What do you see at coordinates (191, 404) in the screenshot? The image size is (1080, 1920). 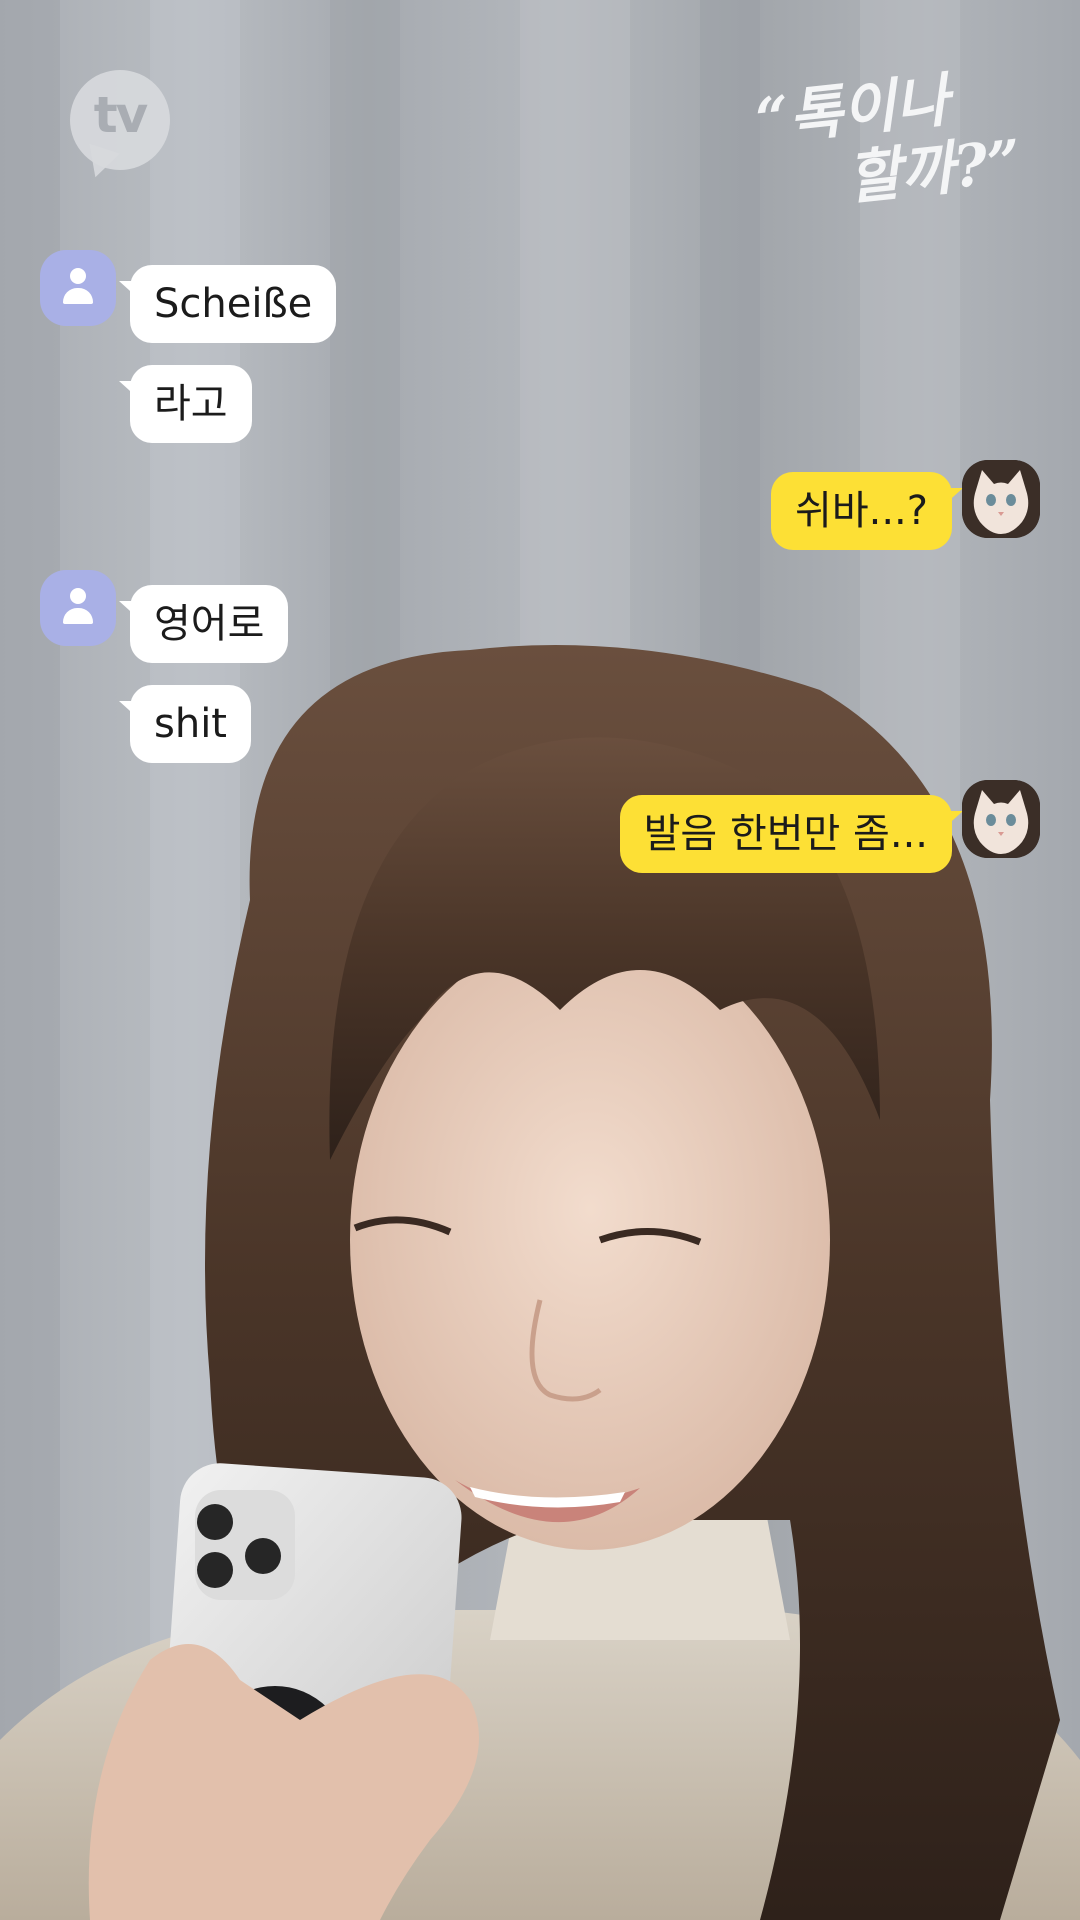 I see `message-text: 라고` at bounding box center [191, 404].